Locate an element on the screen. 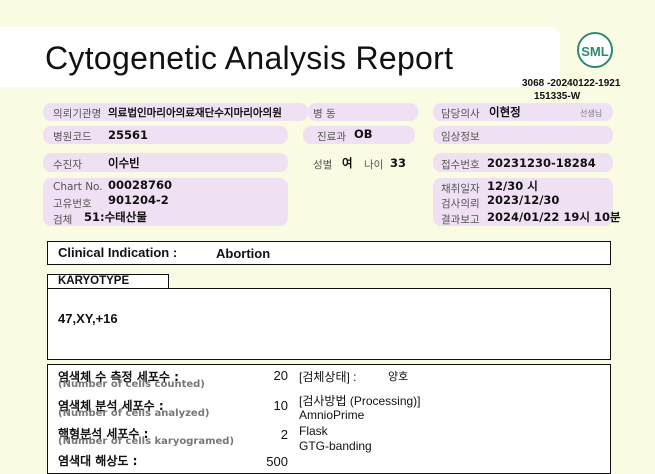 Image resolution: width=655 pixels, height=474 pixels. age-value: 33 is located at coordinates (398, 163).